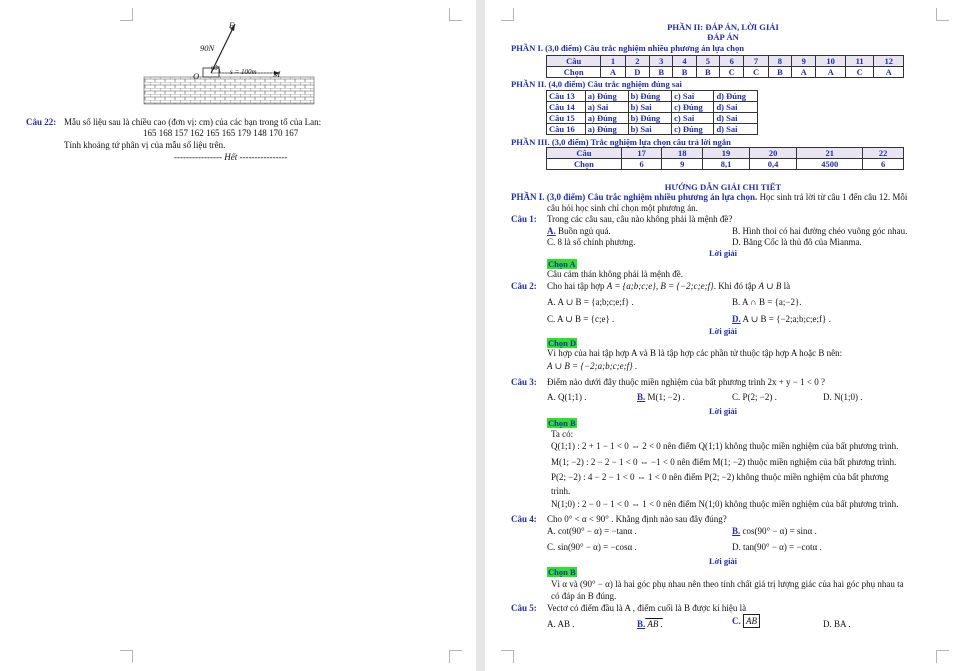  Describe the element at coordinates (754, 397) in the screenshot. I see `q3-option-c: C. P(2; −2) .` at that location.